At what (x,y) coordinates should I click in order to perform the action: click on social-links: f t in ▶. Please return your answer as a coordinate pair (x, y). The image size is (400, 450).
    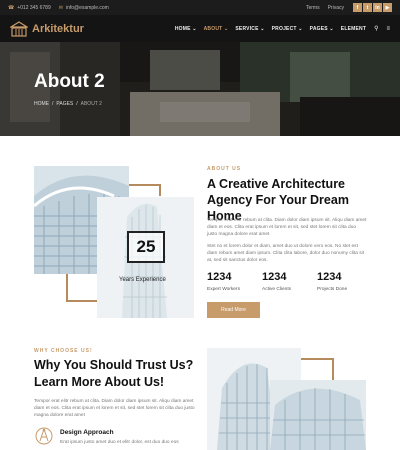
    Looking at the image, I should click on (372, 7).